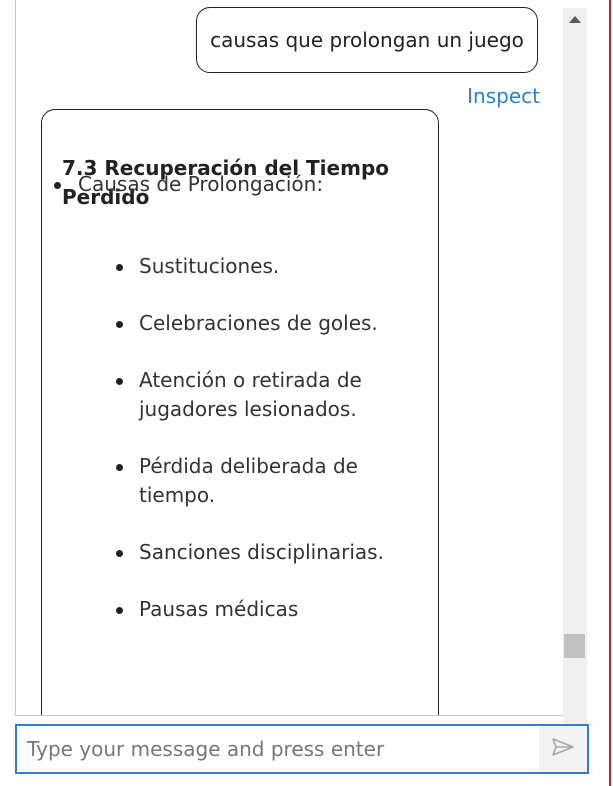 The image size is (613, 786). What do you see at coordinates (503, 96) in the screenshot?
I see `inspect-link: Inspect` at bounding box center [503, 96].